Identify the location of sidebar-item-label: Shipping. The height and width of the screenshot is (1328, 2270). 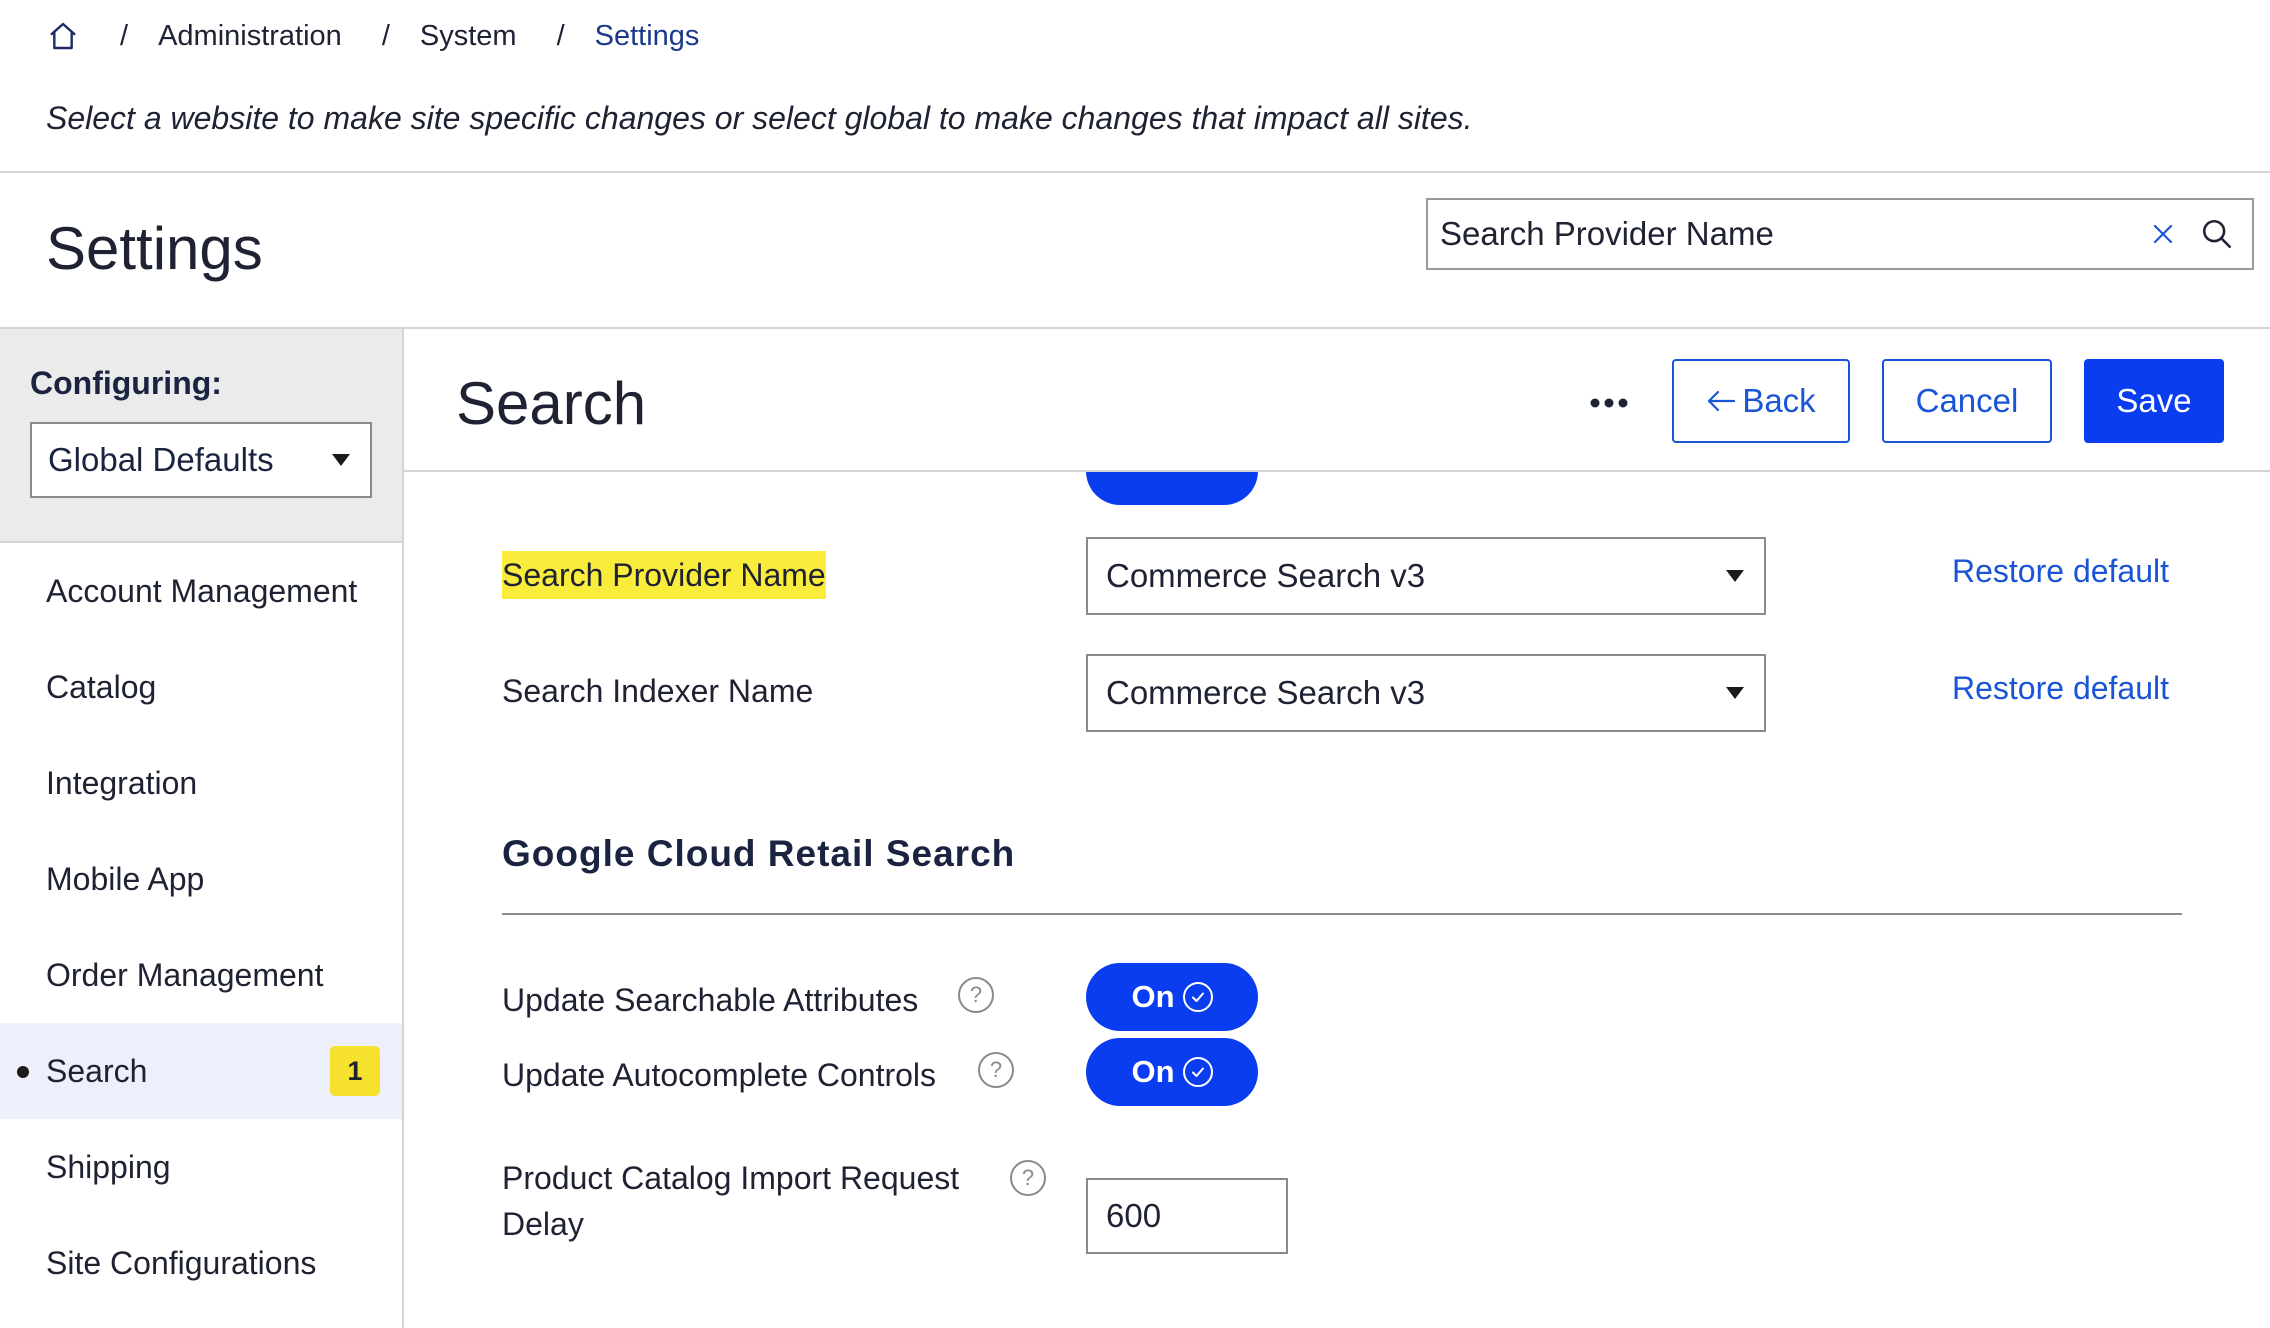
(108, 1166).